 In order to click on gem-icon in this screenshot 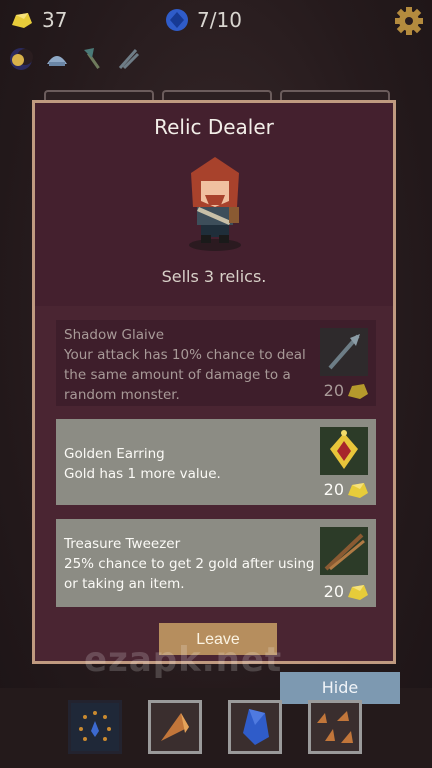, I will do `click(177, 20)`.